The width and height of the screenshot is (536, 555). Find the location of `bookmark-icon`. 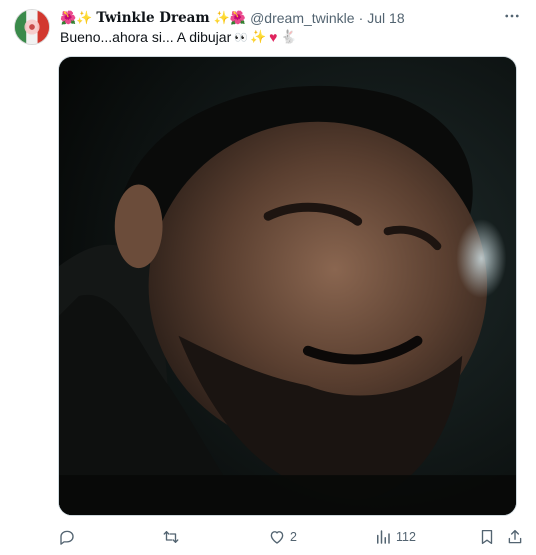

bookmark-icon is located at coordinates (487, 537).